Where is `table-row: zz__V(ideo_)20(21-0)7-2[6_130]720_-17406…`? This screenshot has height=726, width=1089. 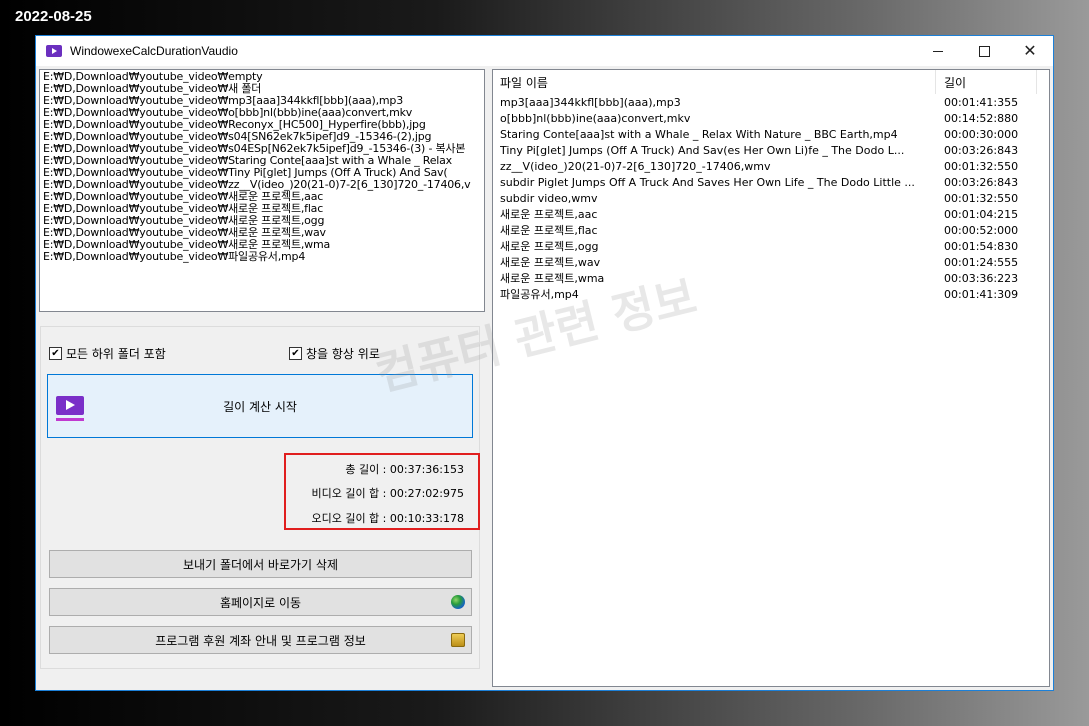 table-row: zz__V(ideo_)20(21-0)7-2[6_130]720_-17406… is located at coordinates (771, 167).